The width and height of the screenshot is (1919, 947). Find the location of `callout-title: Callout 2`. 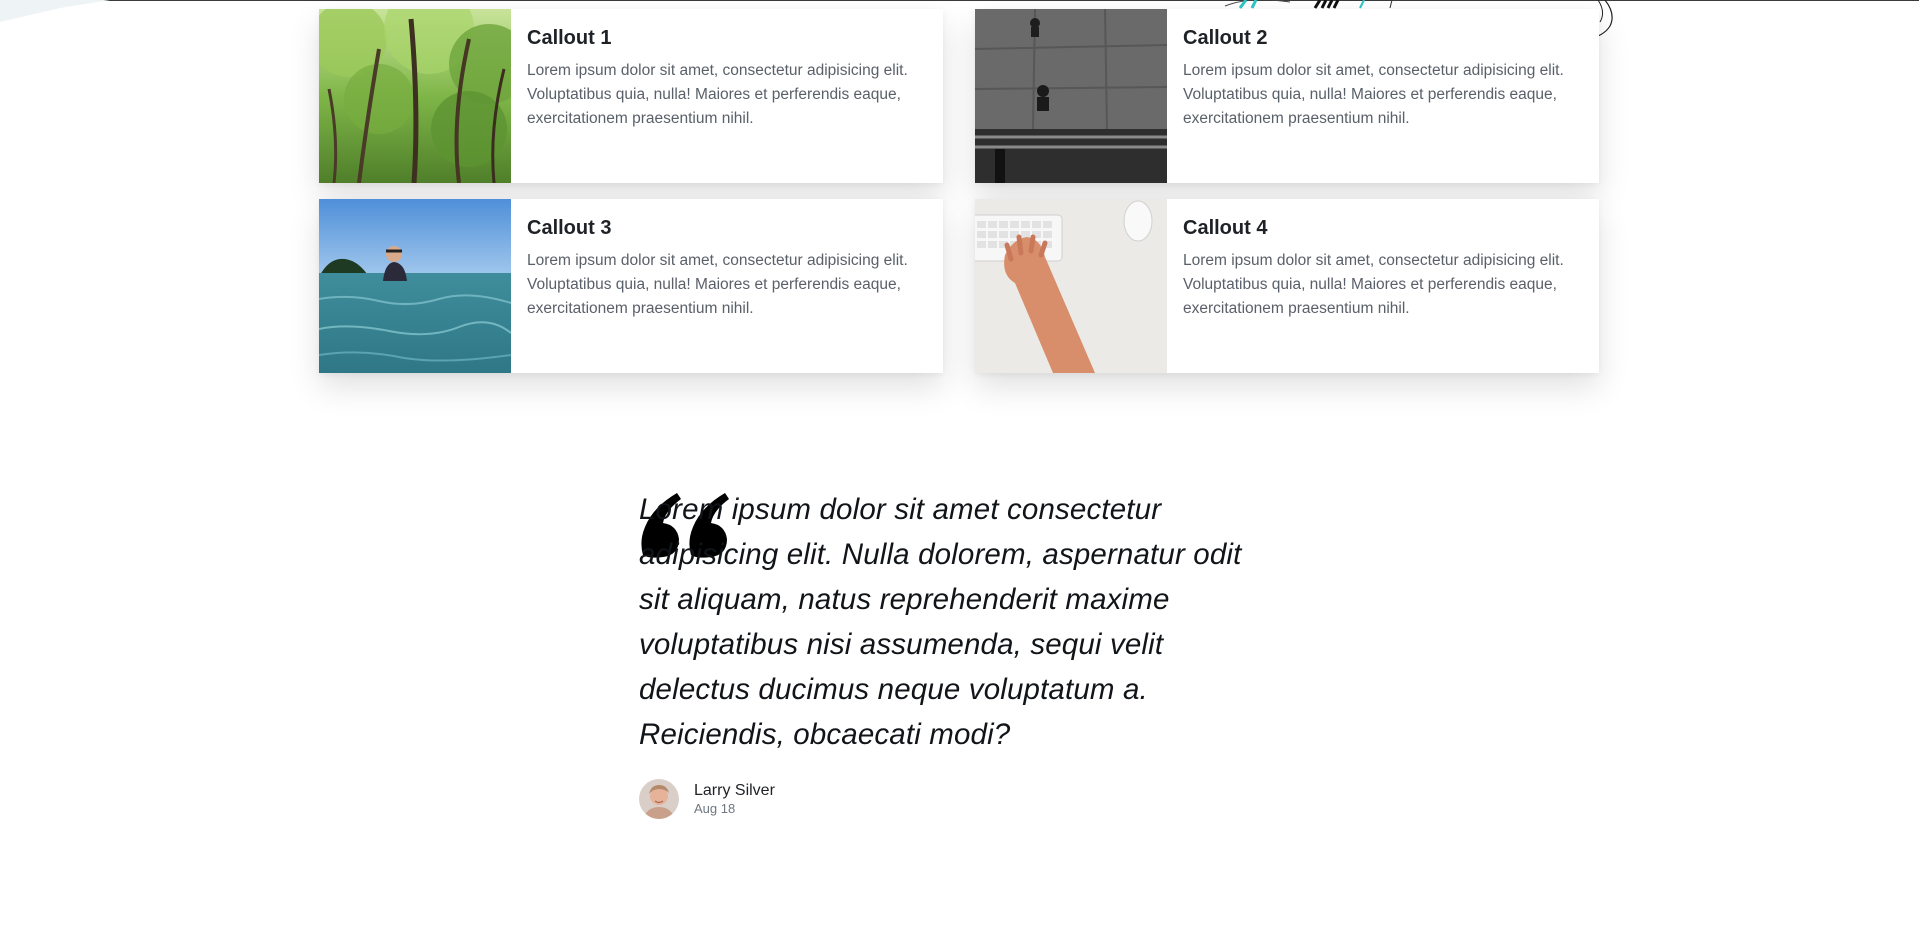

callout-title: Callout 2 is located at coordinates (1225, 38).